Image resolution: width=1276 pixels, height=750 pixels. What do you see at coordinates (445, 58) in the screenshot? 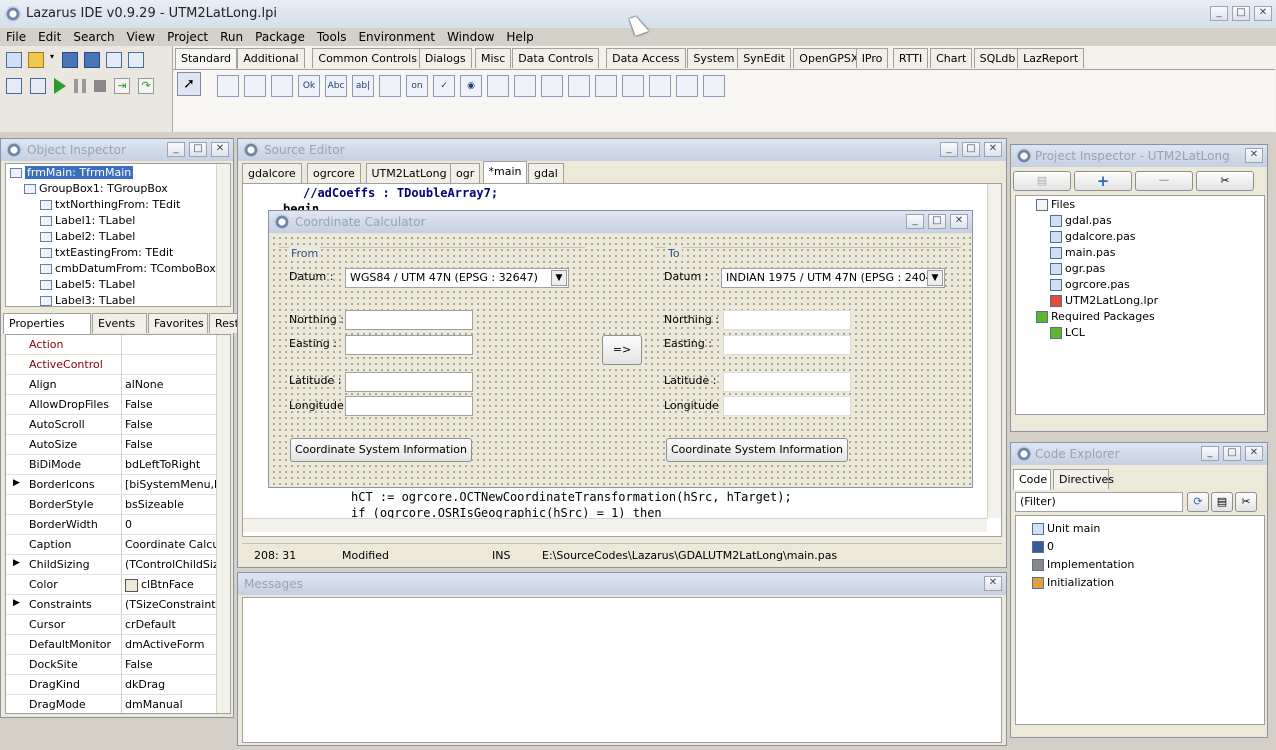
I see `palette-tab-dialogs: Dialogs` at bounding box center [445, 58].